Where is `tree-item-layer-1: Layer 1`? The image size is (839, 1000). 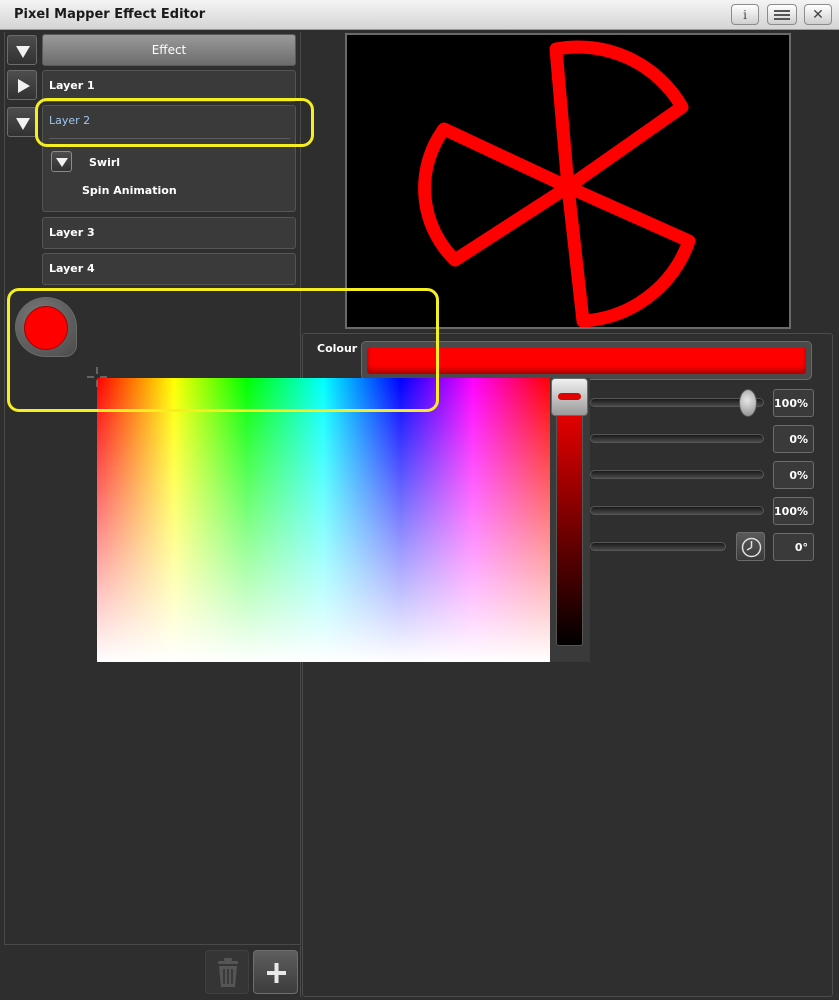
tree-item-layer-1: Layer 1 is located at coordinates (169, 86).